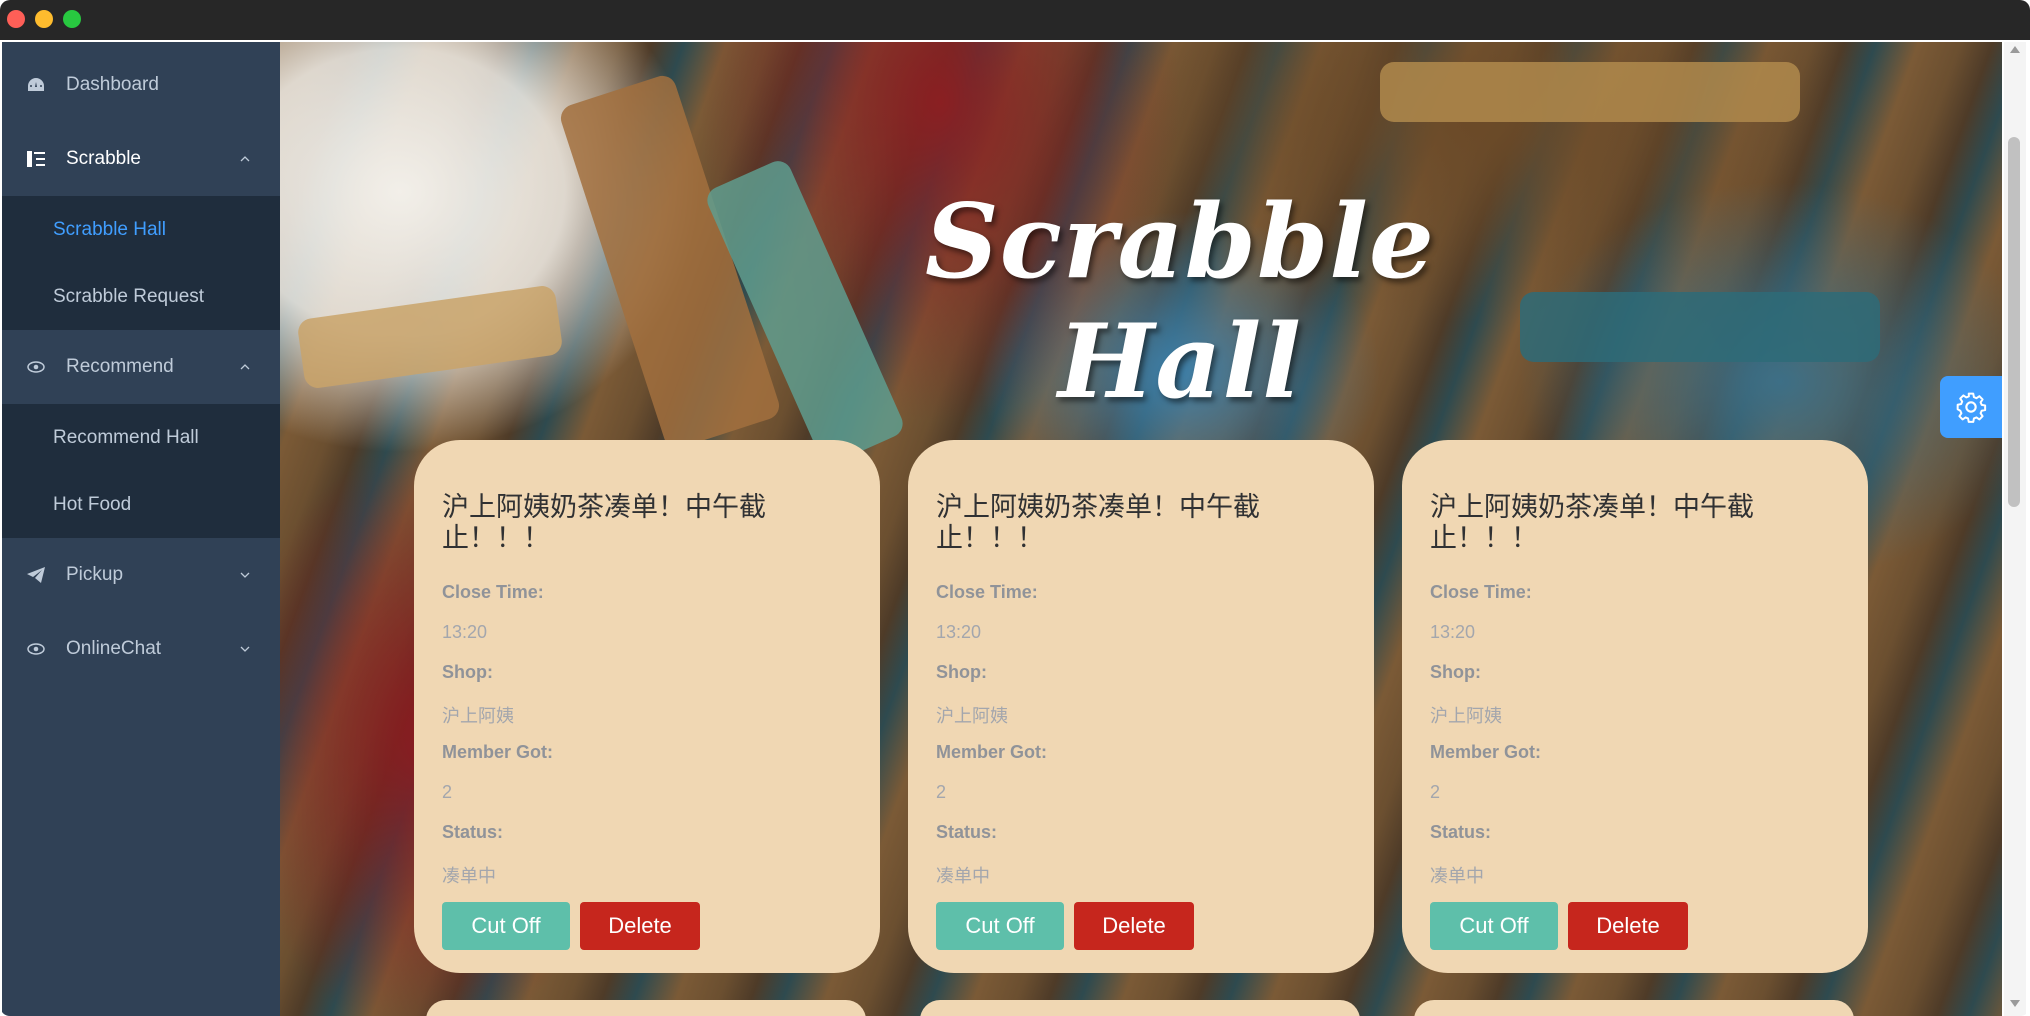  What do you see at coordinates (112, 84) in the screenshot?
I see `sidebar-item-label: Dashboard` at bounding box center [112, 84].